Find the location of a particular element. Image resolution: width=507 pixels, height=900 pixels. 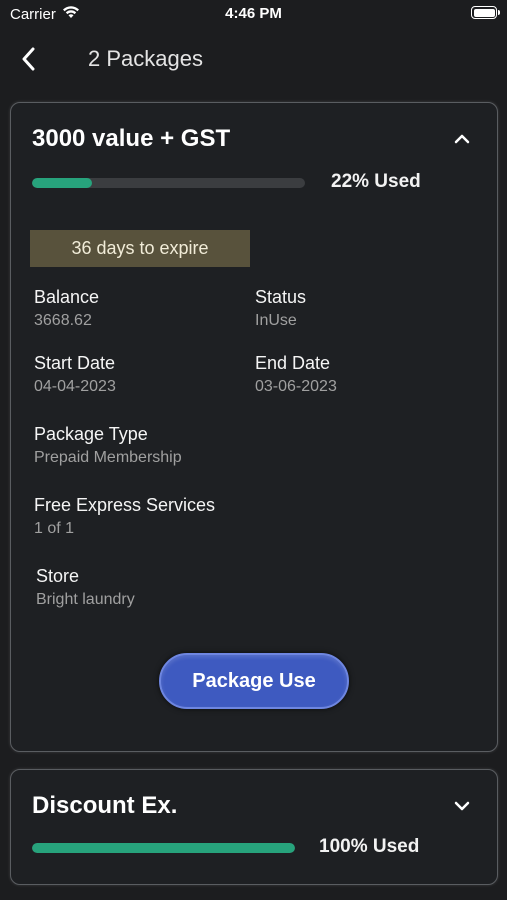

chevron-up-icon is located at coordinates (462, 140).